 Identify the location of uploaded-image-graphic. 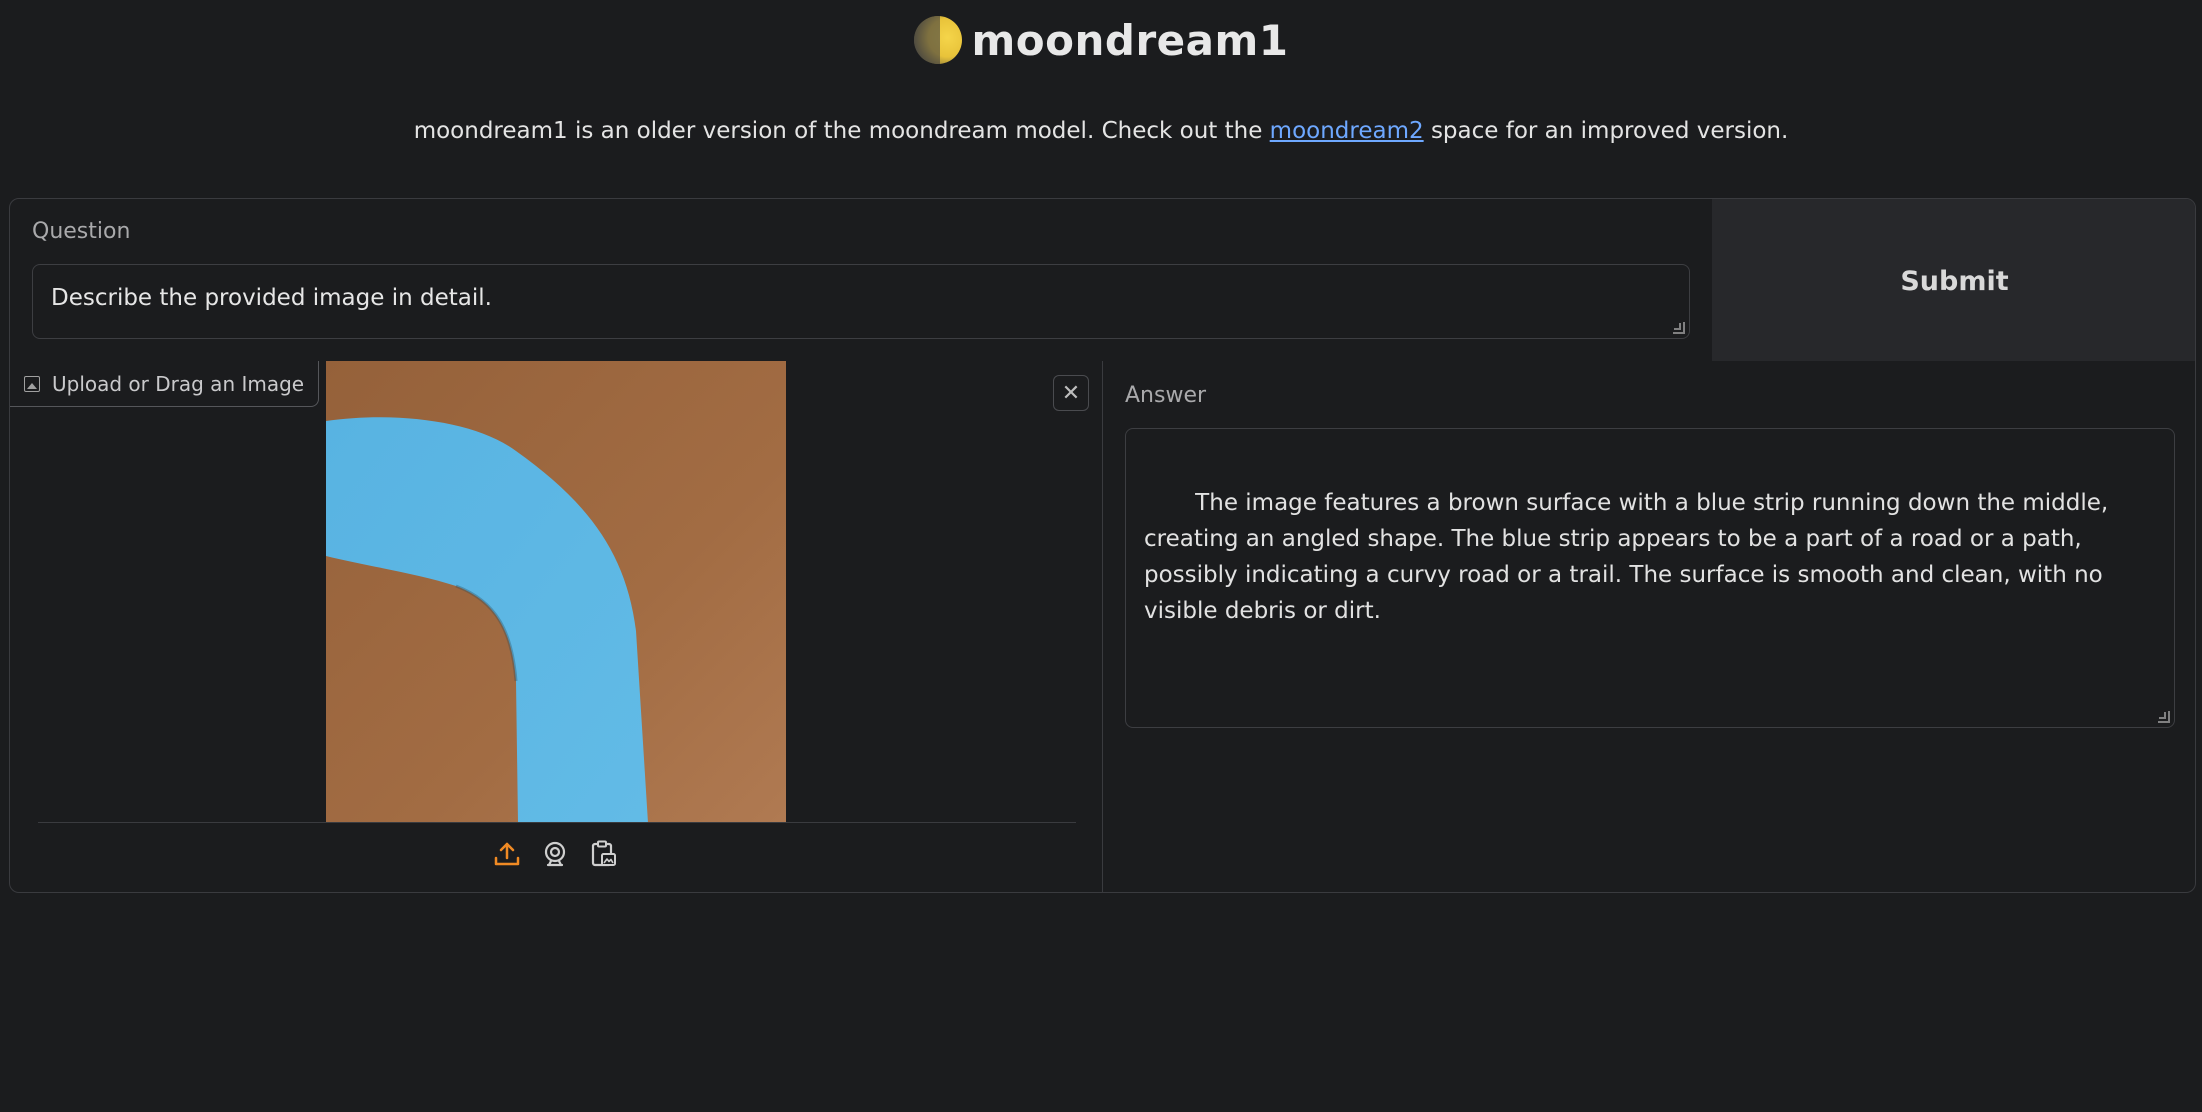
(556, 592).